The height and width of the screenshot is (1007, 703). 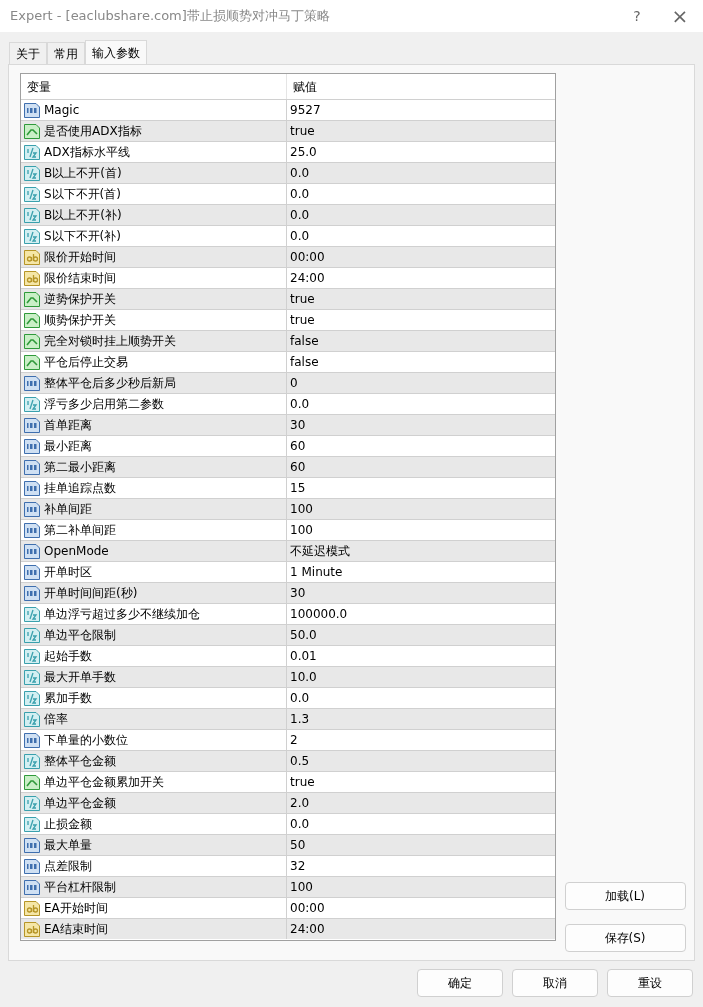 What do you see at coordinates (288, 445) in the screenshot?
I see `parameter-row: 最小距离 60` at bounding box center [288, 445].